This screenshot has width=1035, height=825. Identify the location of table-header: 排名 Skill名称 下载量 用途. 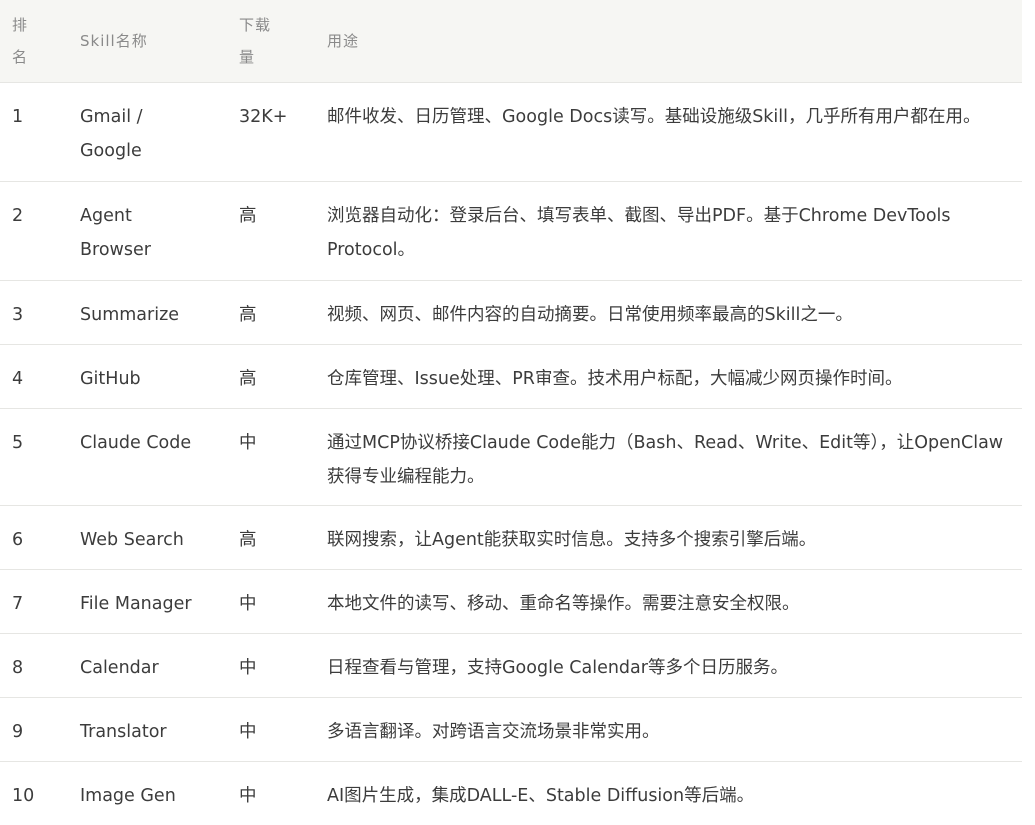
(511, 41).